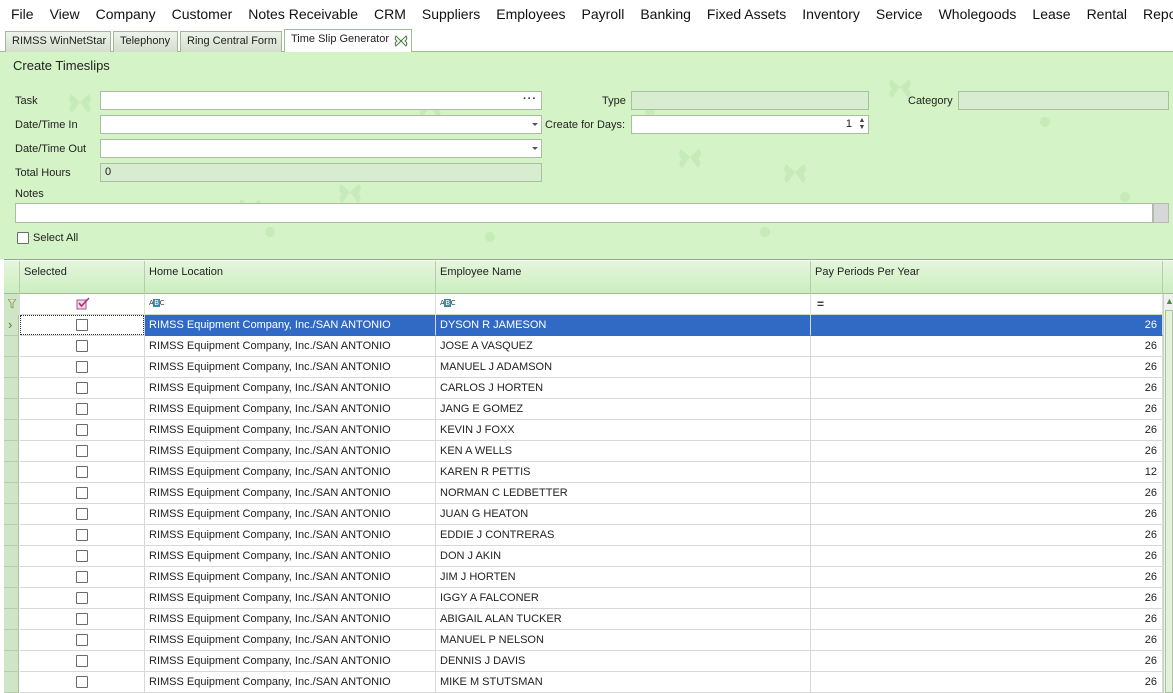  I want to click on menu-payroll: Payroll, so click(603, 14).